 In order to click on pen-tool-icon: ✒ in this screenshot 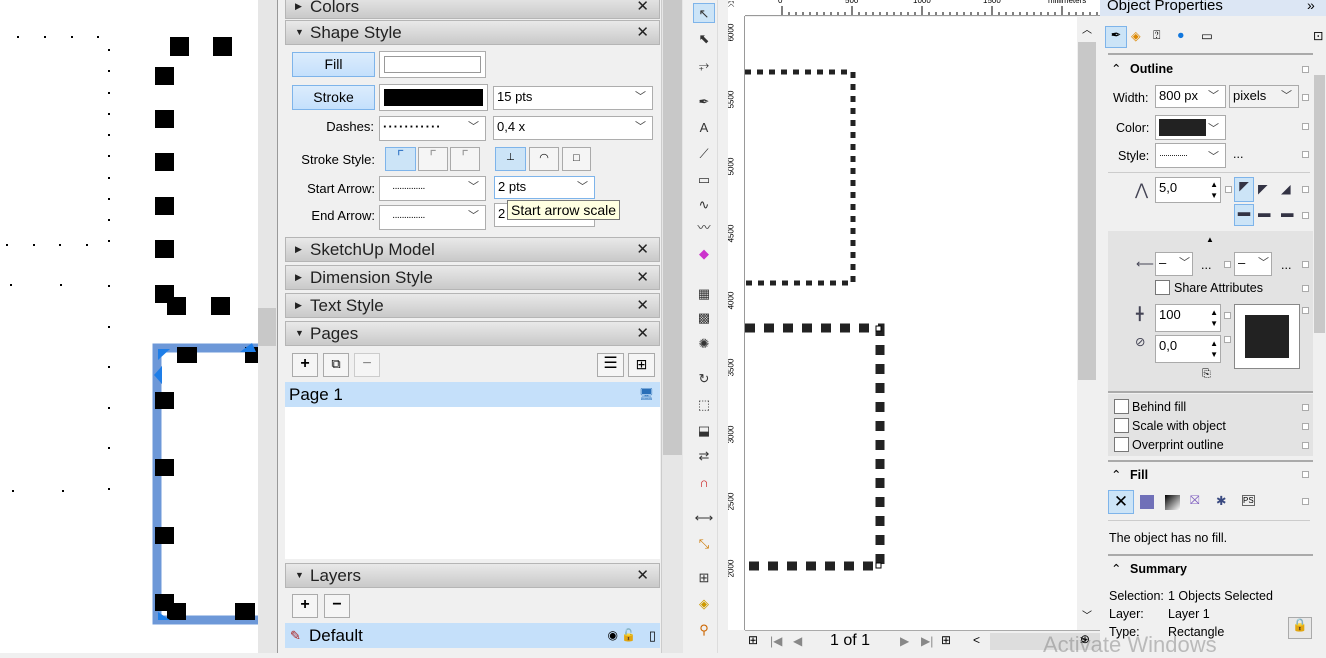, I will do `click(704, 102)`.